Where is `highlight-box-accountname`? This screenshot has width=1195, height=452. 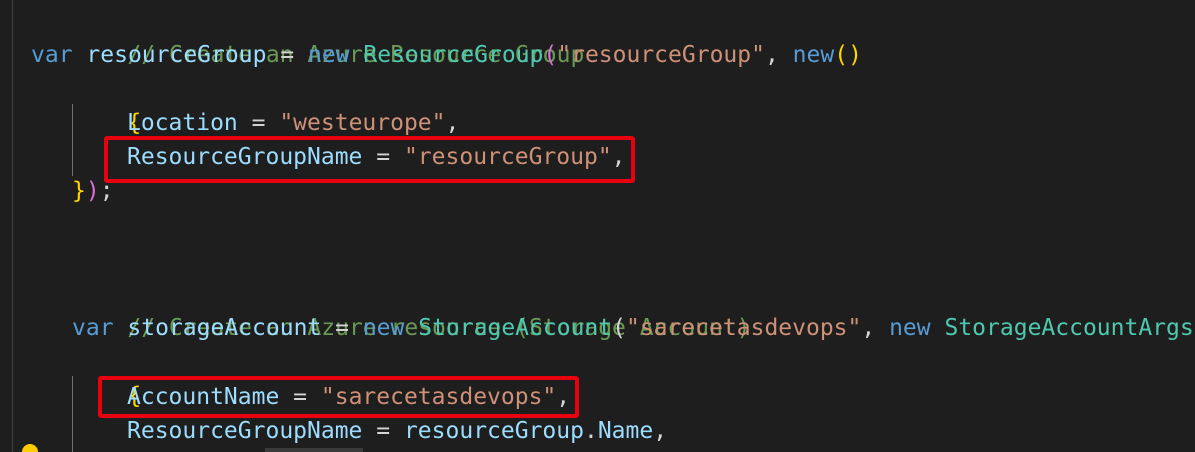 highlight-box-accountname is located at coordinates (338, 397).